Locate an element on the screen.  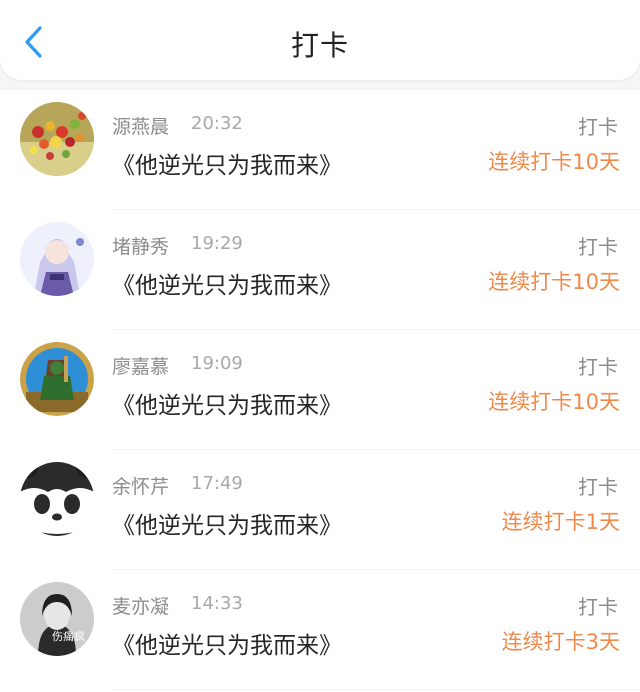
user-name: 麦亦凝 is located at coordinates (141, 607).